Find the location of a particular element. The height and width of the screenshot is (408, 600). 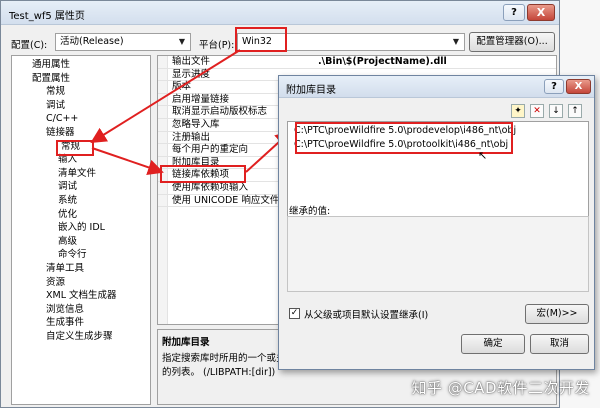

cursor-icon: ↖ is located at coordinates (483, 155).